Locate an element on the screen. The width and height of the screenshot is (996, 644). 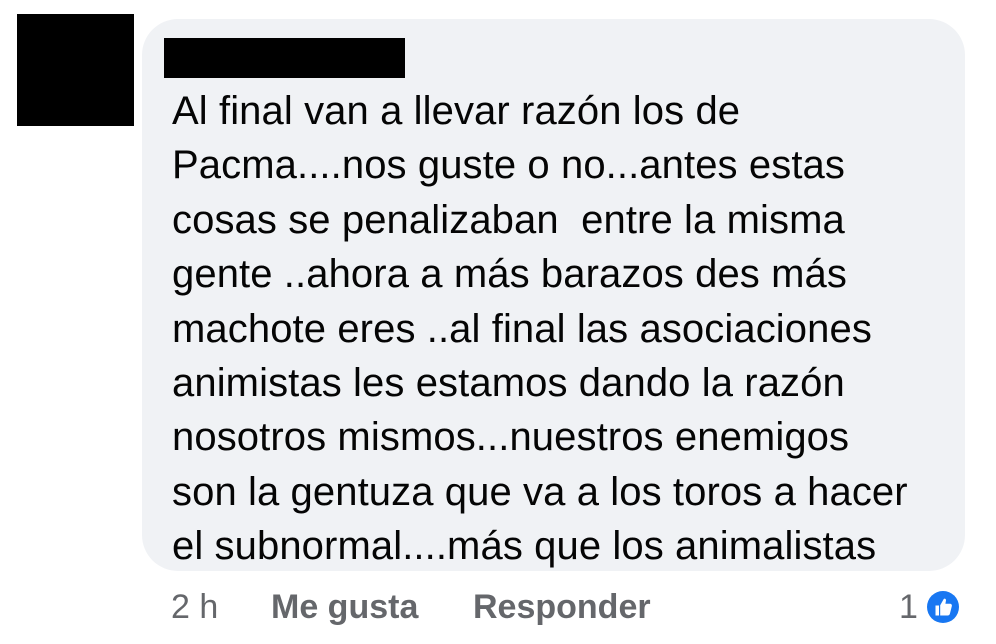
reply-button: Responder is located at coordinates (562, 607).